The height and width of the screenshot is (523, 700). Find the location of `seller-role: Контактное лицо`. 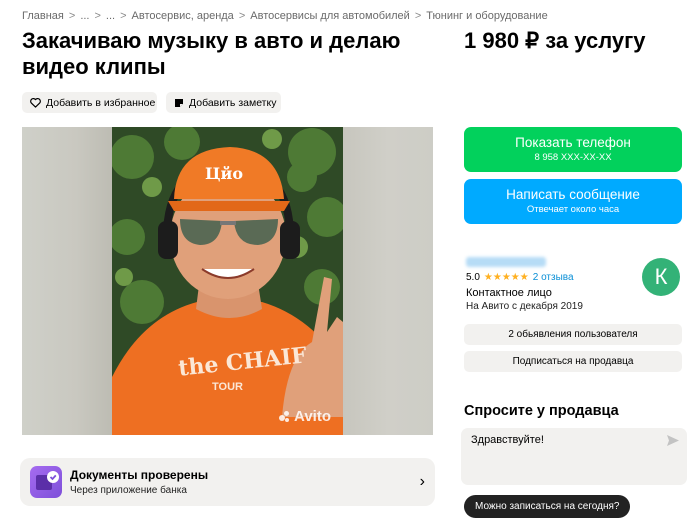

seller-role: Контактное лицо is located at coordinates (509, 293).